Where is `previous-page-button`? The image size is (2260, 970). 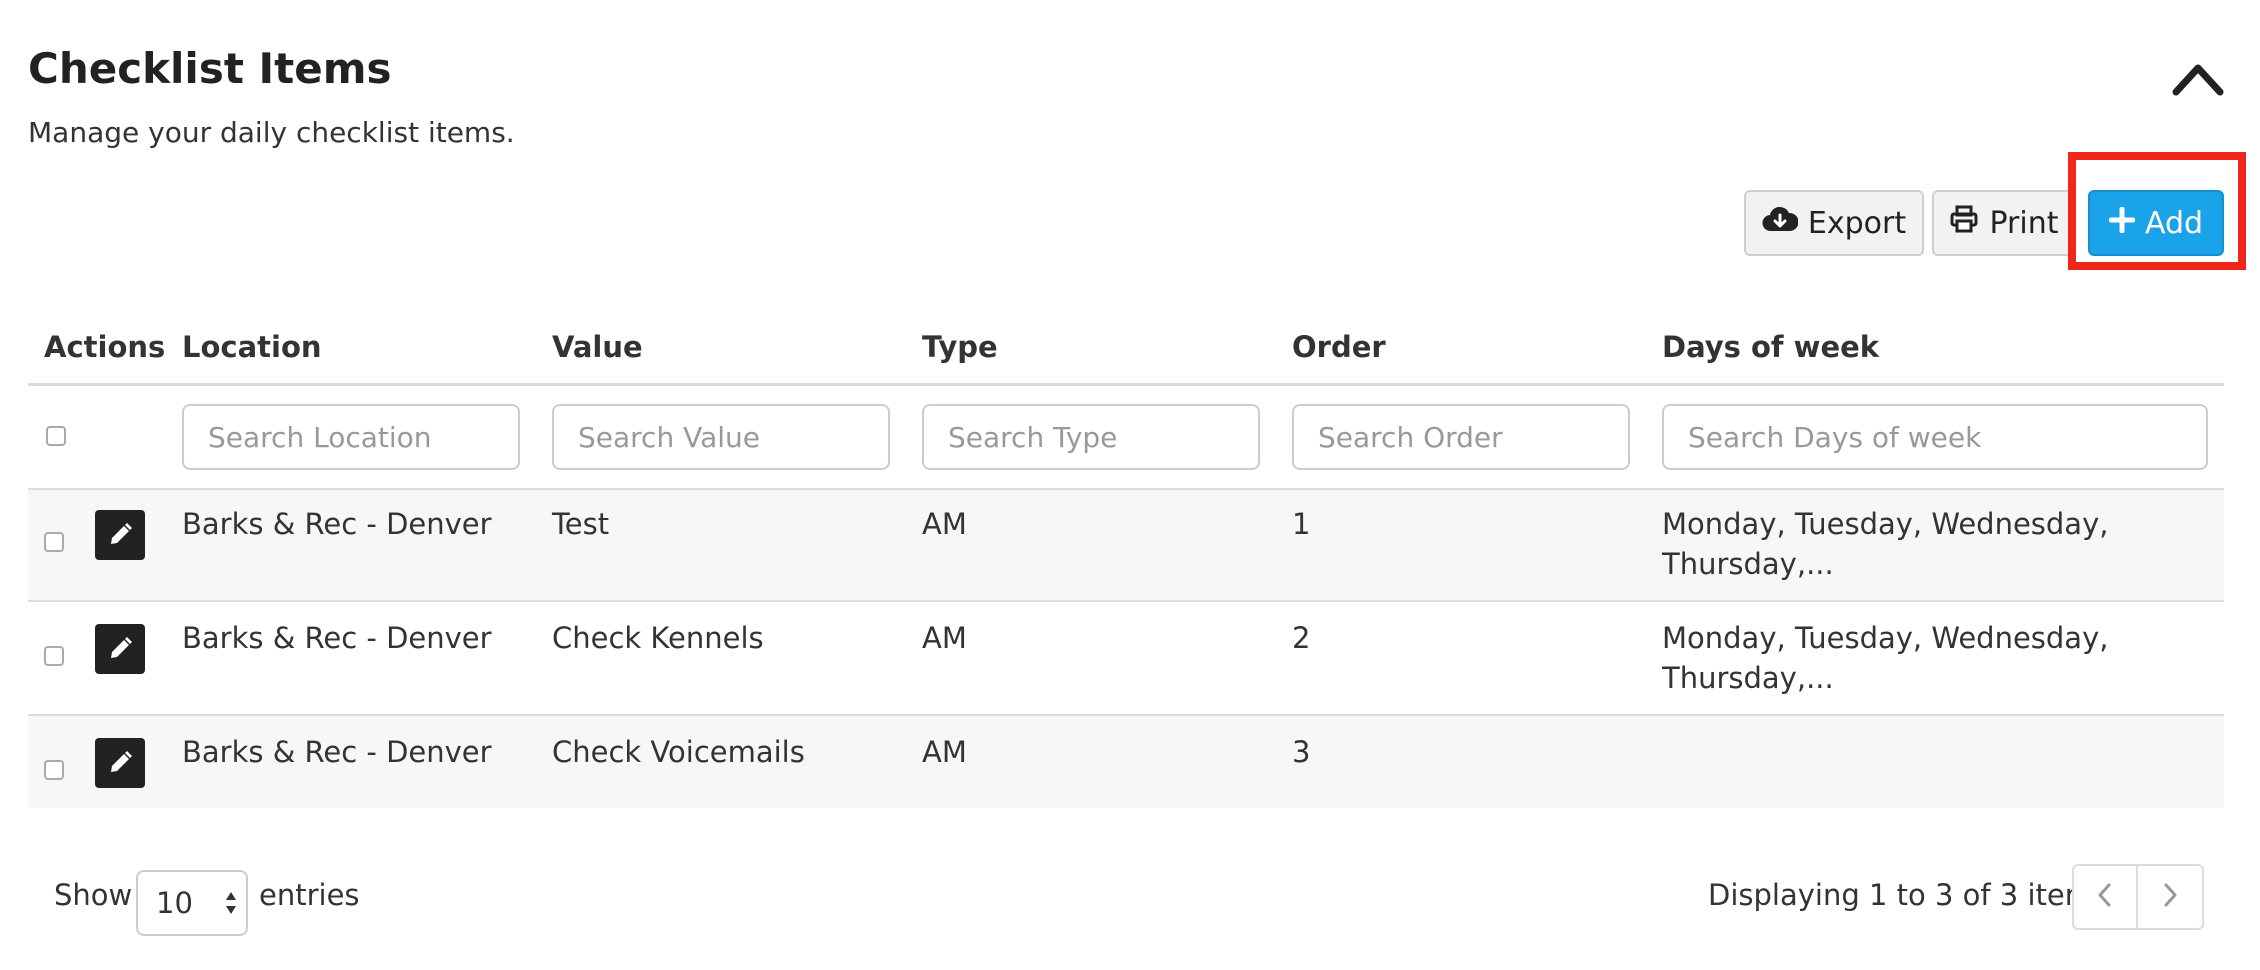
previous-page-button is located at coordinates (2105, 897).